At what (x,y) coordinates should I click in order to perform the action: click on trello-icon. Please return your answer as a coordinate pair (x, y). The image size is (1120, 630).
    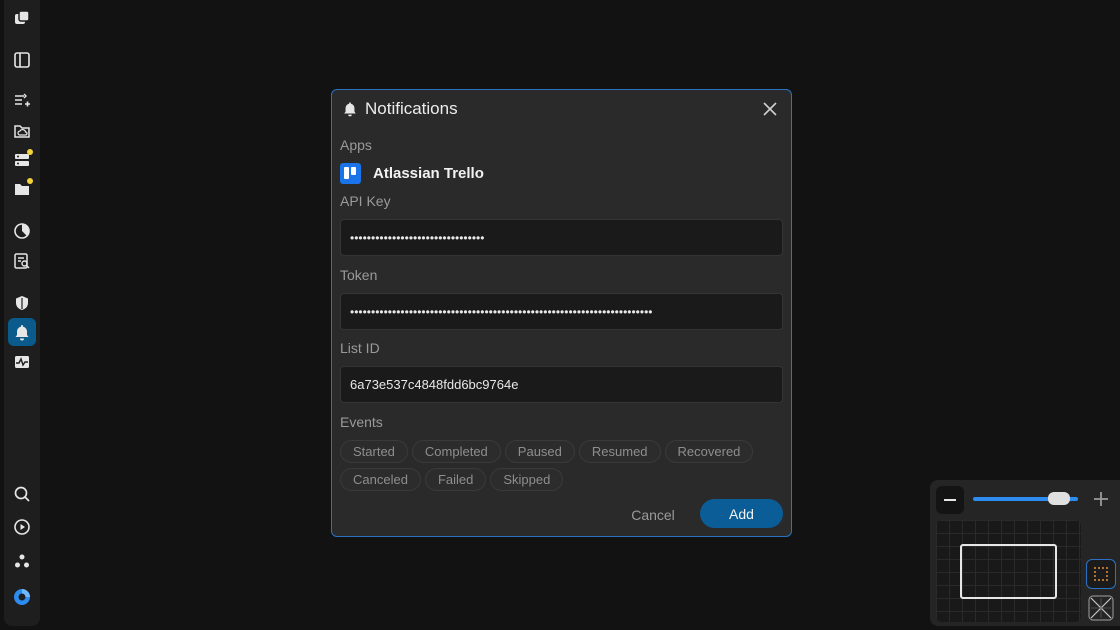
    Looking at the image, I should click on (350, 173).